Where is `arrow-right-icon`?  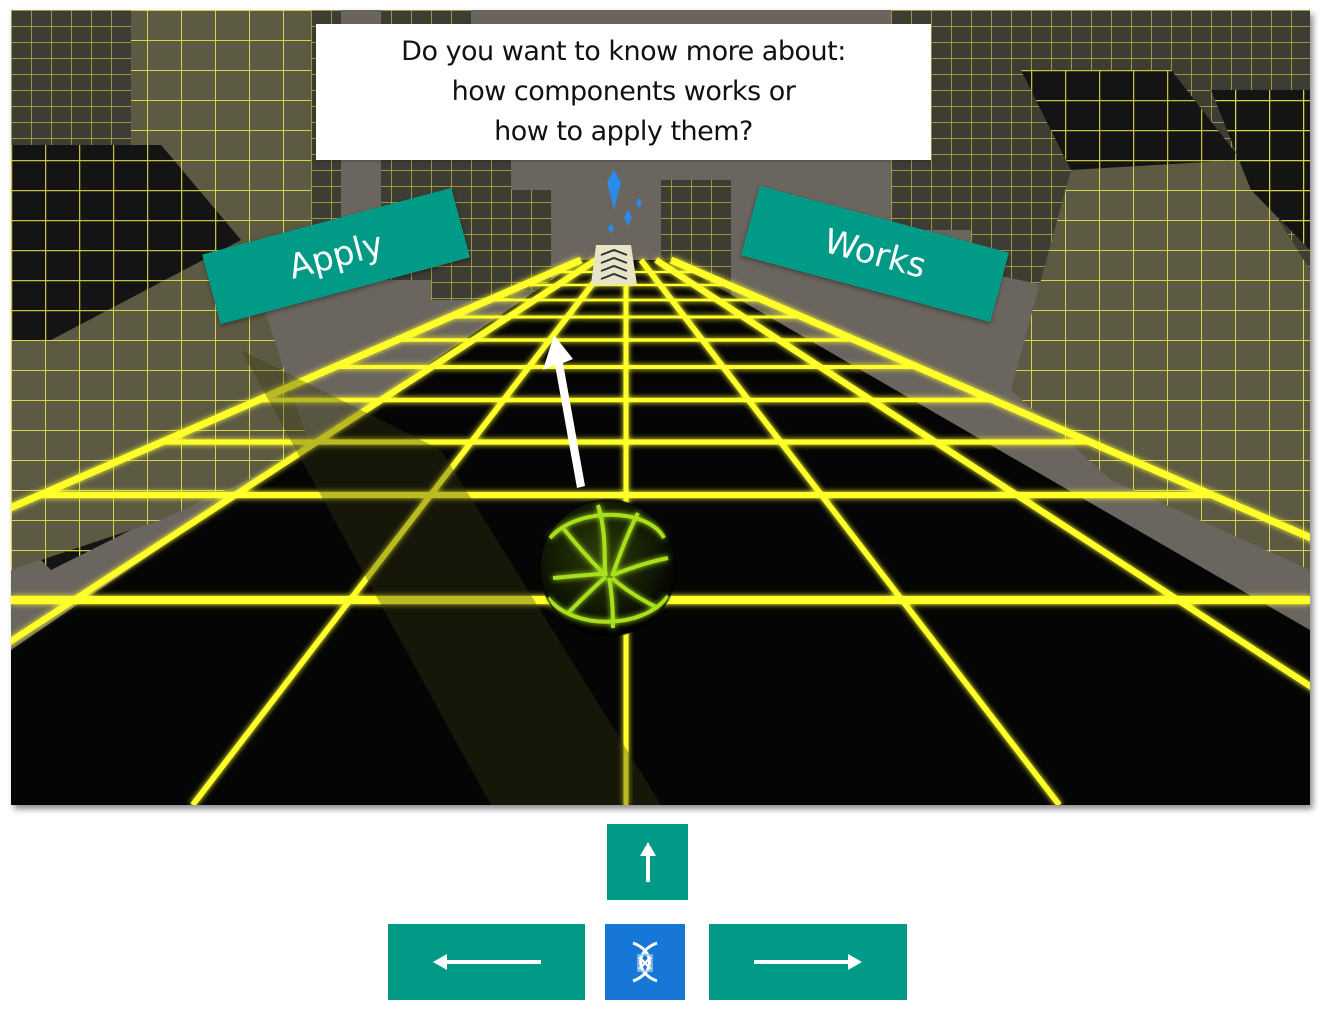
arrow-right-icon is located at coordinates (808, 962).